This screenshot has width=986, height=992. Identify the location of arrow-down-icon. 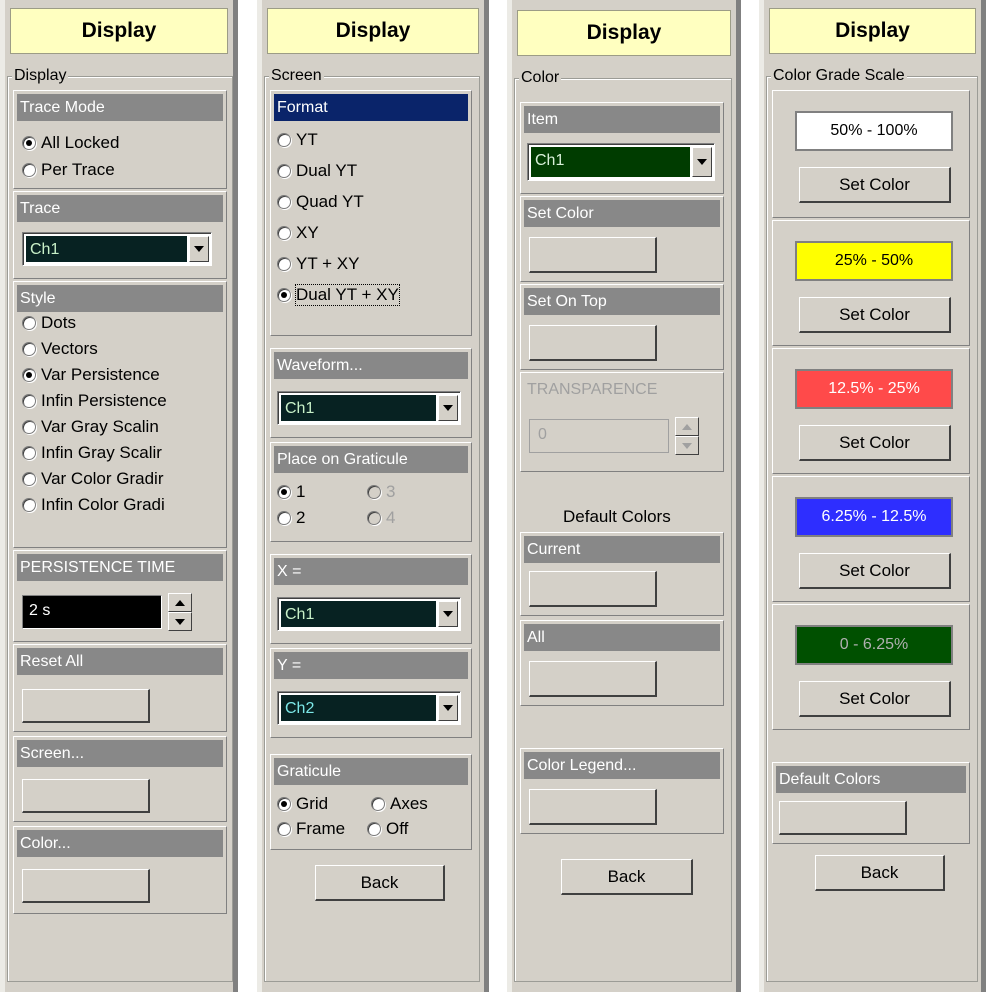
(687, 445).